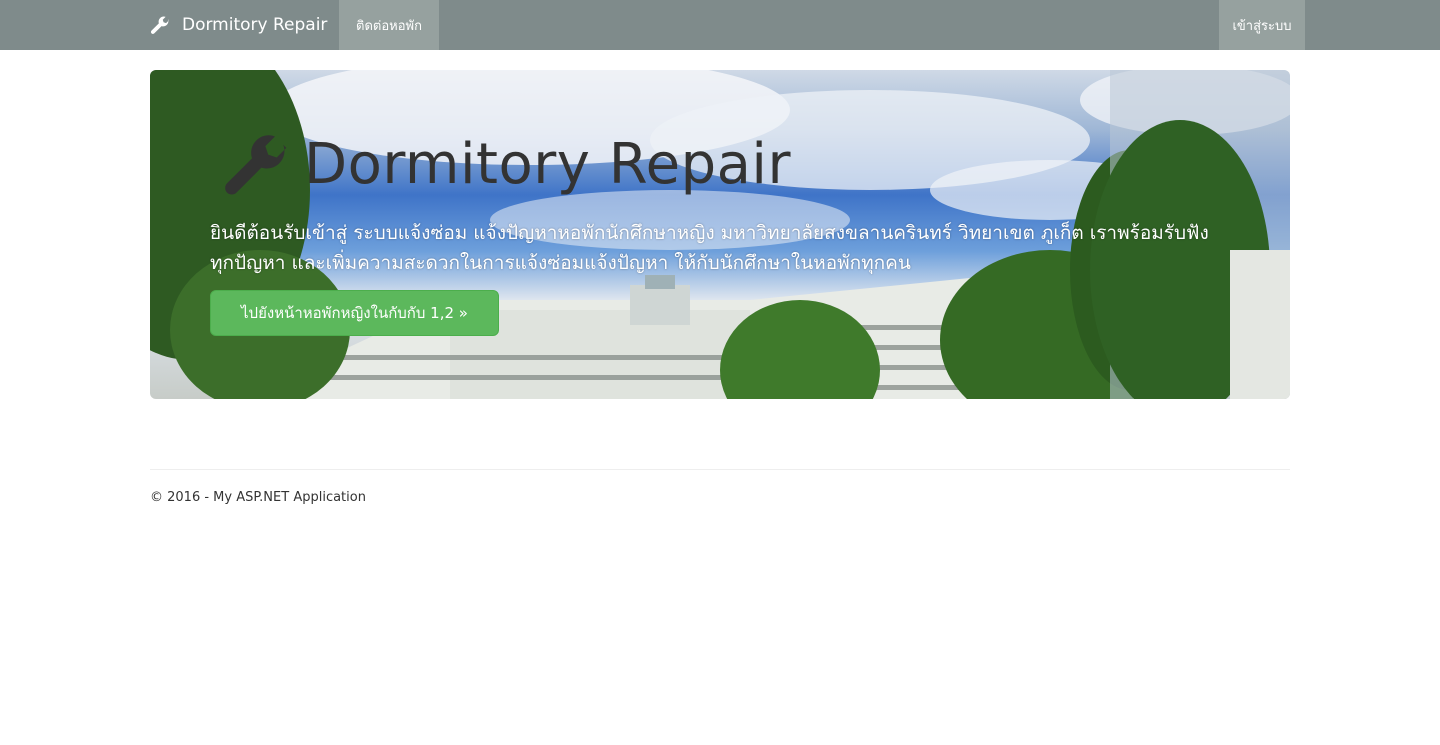 Image resolution: width=1440 pixels, height=745 pixels. Describe the element at coordinates (389, 25) in the screenshot. I see `nav-link-contact-dormitory: ติดต่อหอพัก` at that location.